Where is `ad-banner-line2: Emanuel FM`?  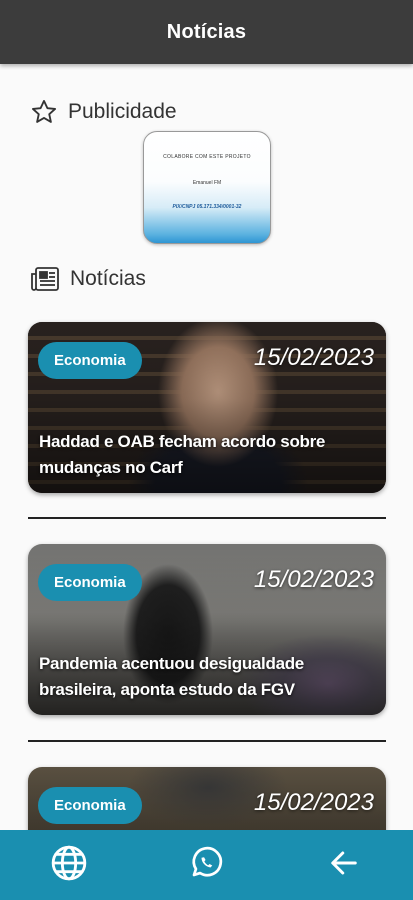
ad-banner-line2: Emanuel FM is located at coordinates (207, 183).